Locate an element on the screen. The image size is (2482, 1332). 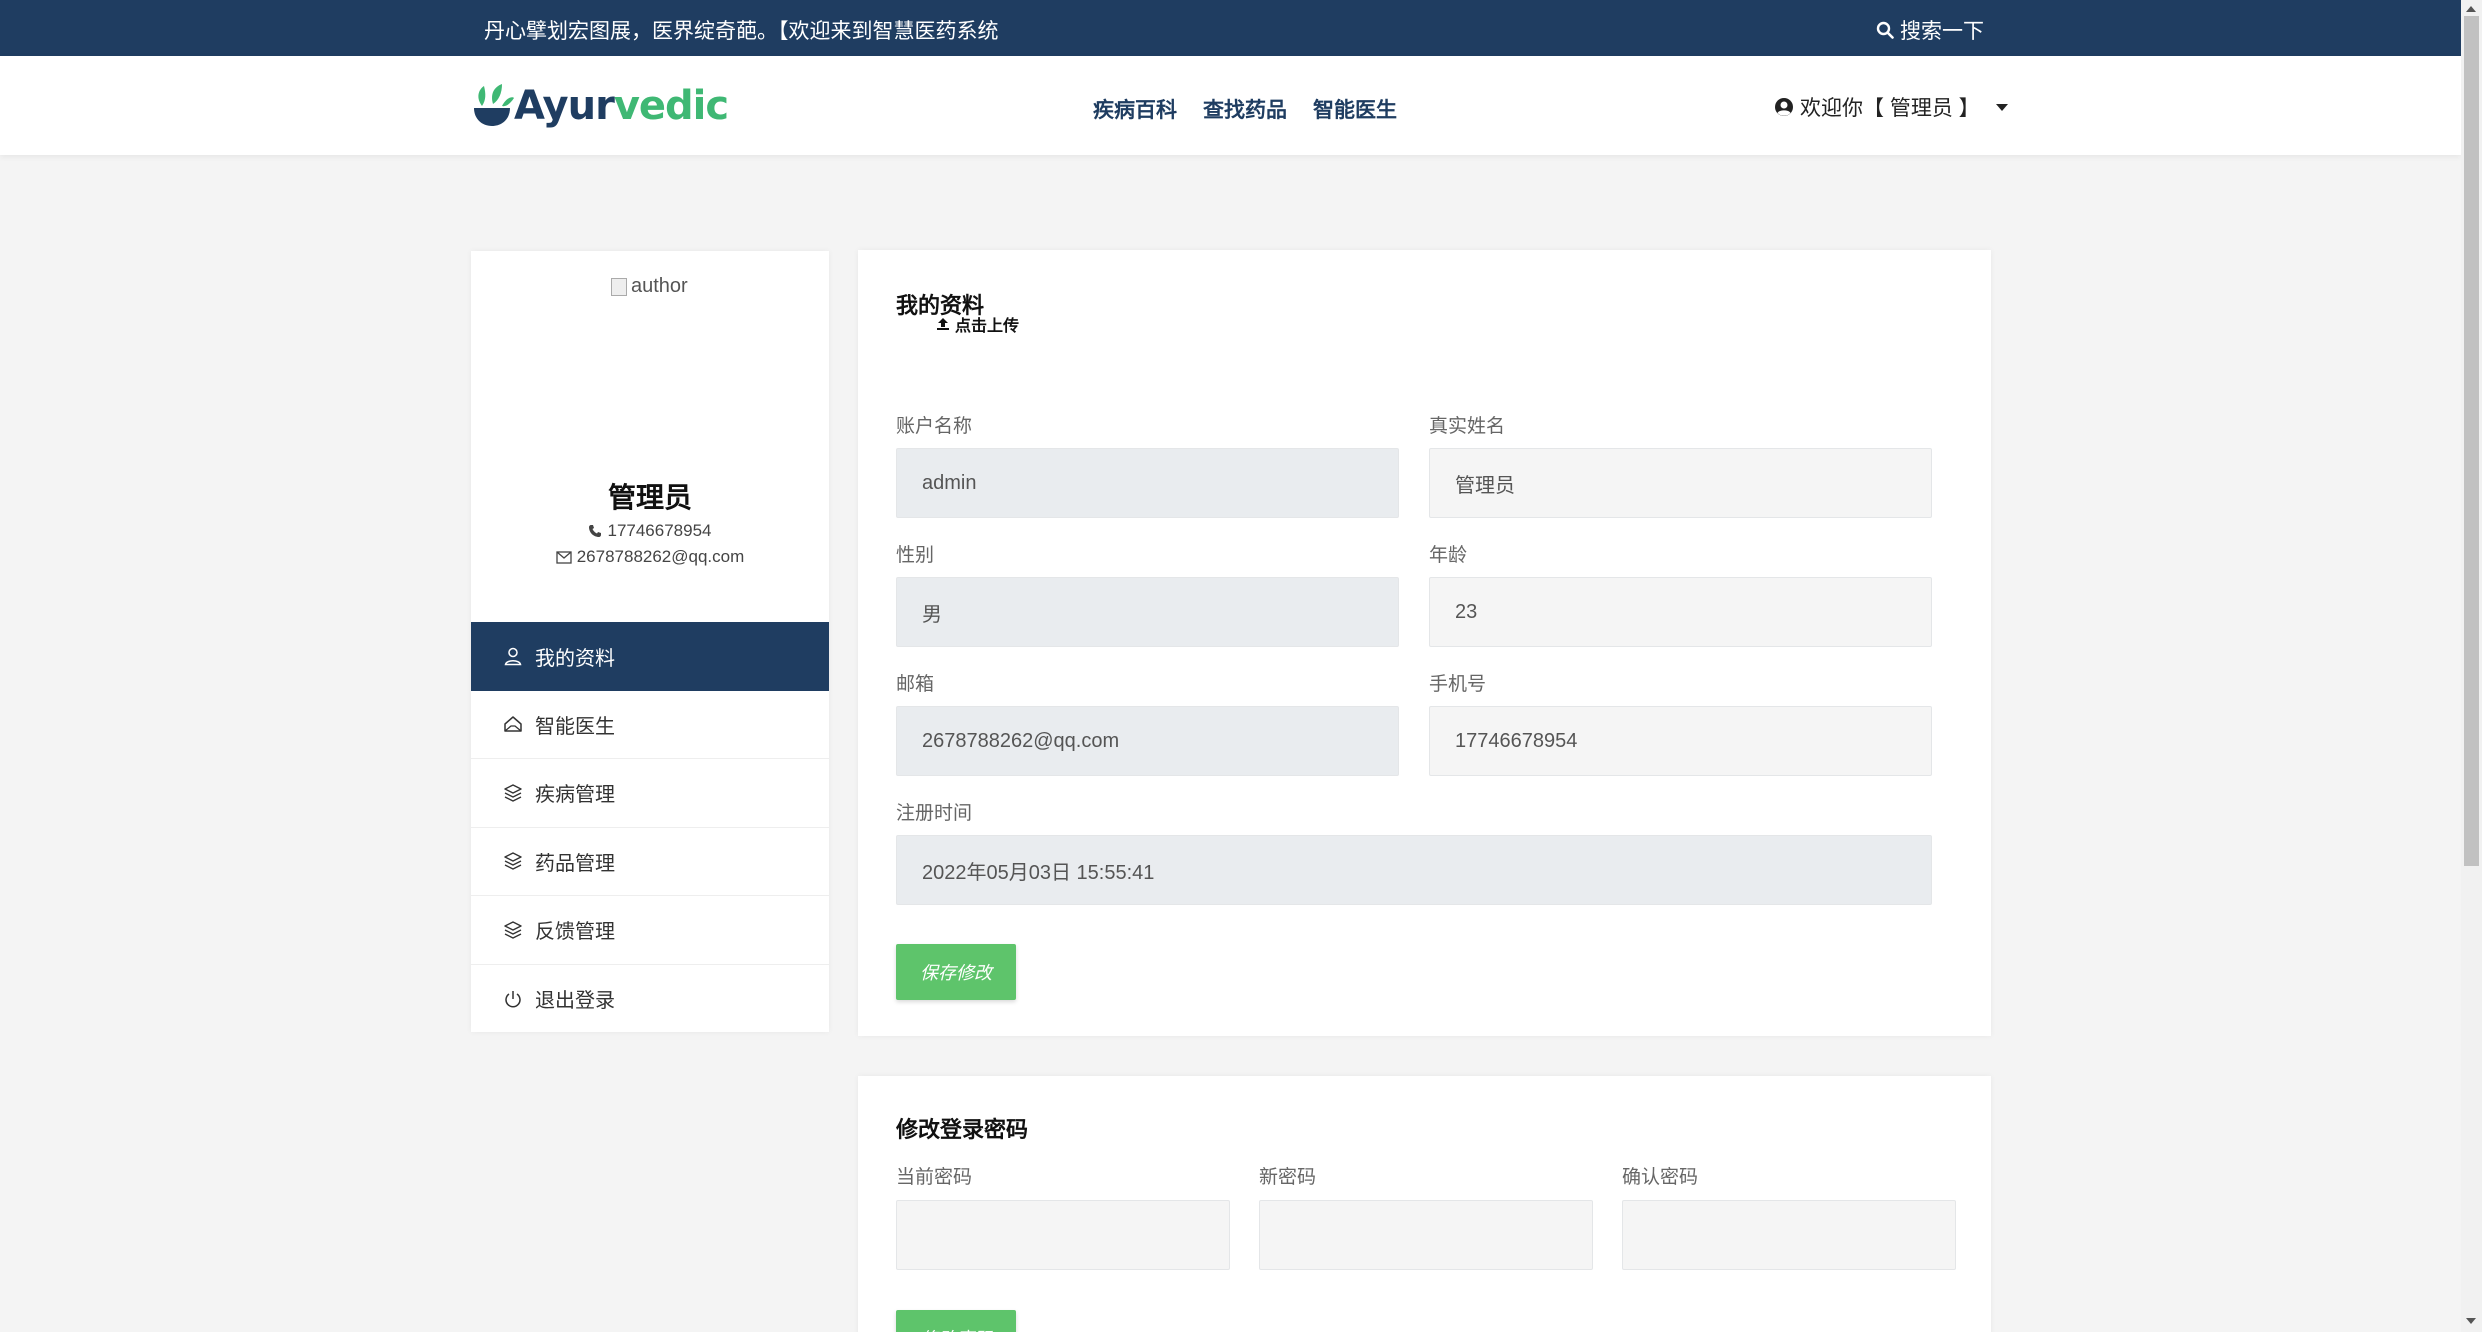
new-password-field is located at coordinates (1426, 1235).